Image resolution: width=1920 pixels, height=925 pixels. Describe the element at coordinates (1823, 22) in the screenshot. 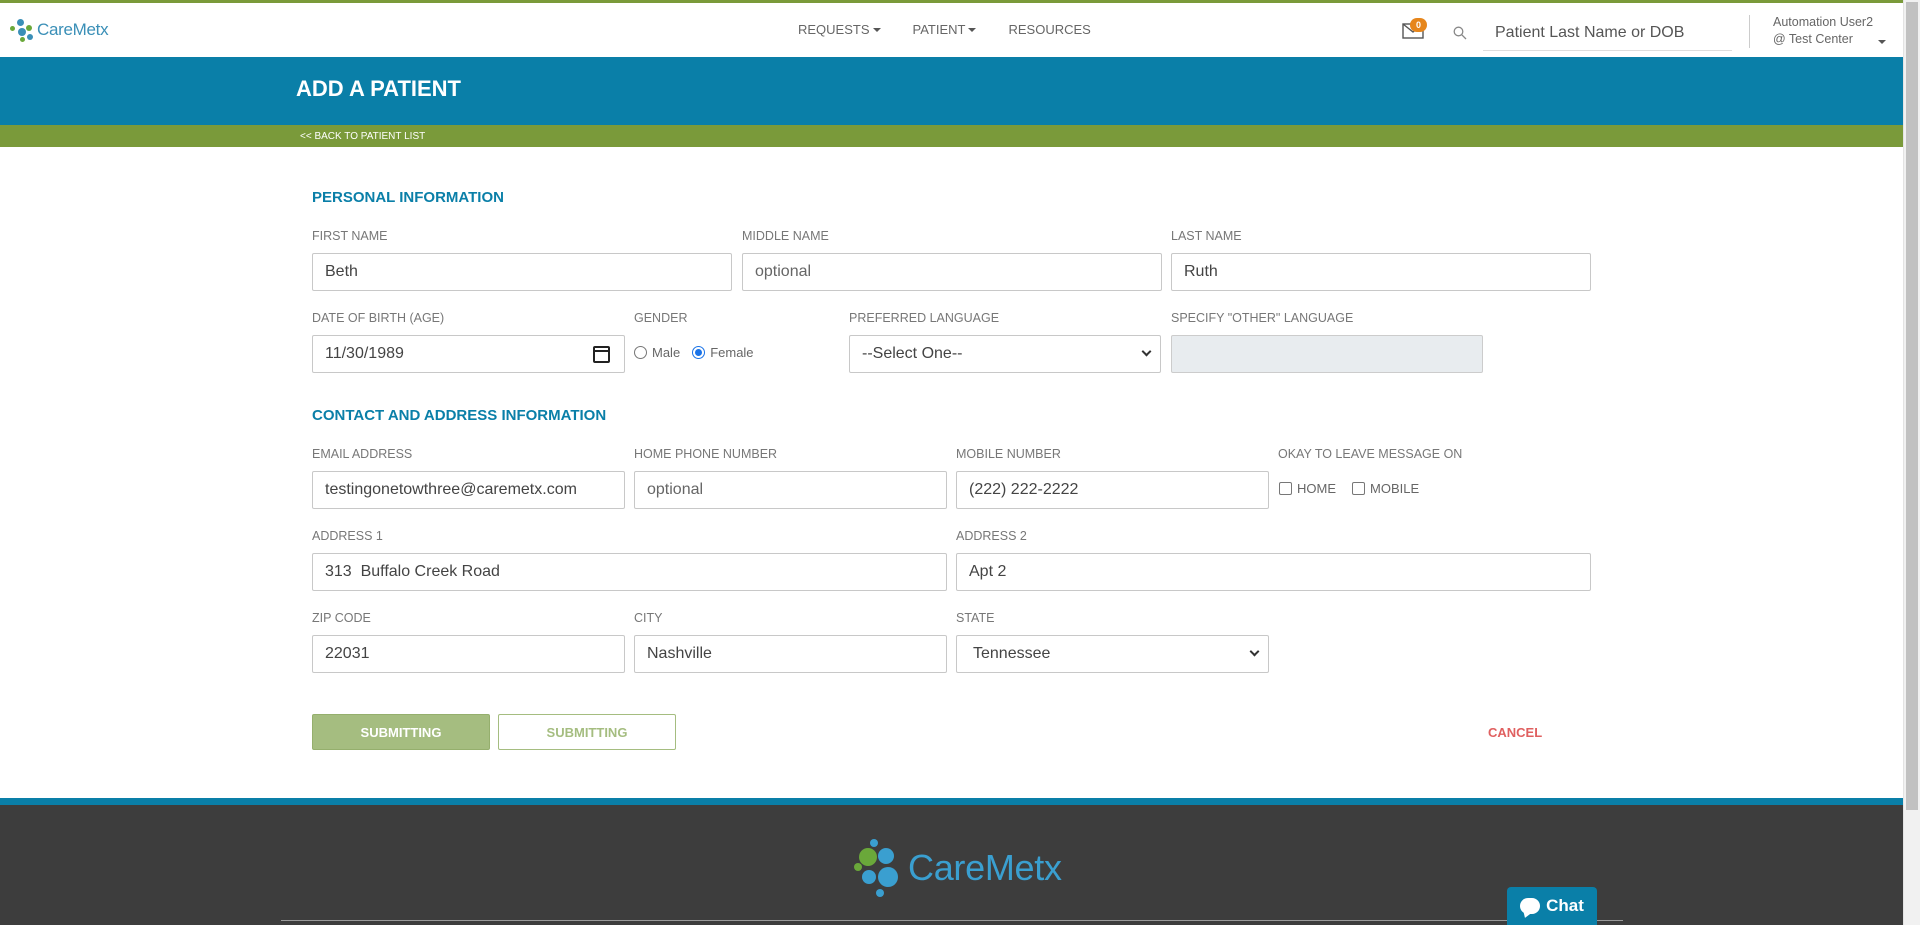

I see `user-name: Automation User2` at that location.